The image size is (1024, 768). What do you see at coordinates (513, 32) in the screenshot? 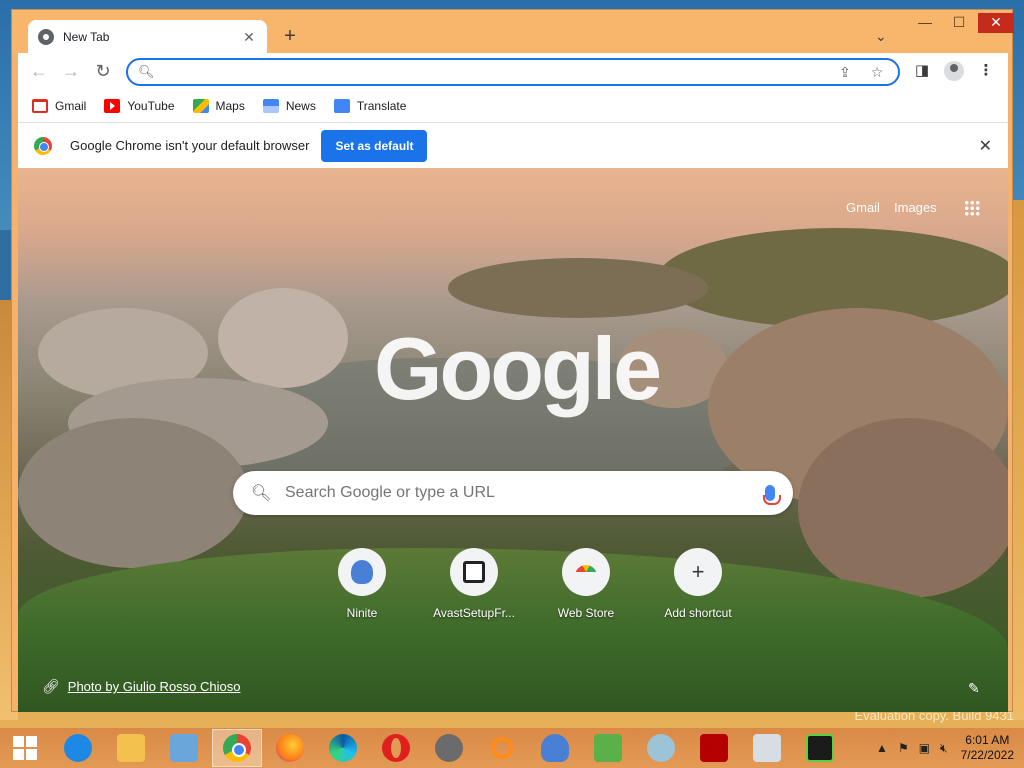
I see `tab-strip: New Tab ✕ + ⌄ — ☐ ✕` at bounding box center [513, 32].